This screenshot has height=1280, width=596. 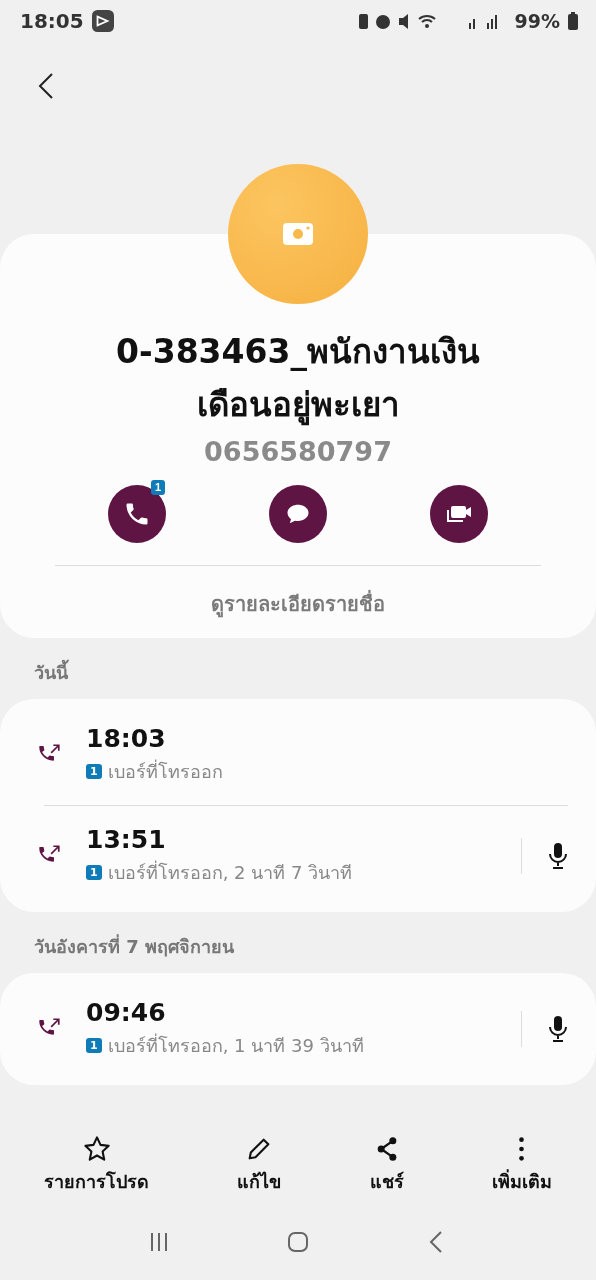 I want to click on call-detail: เบอร์ที่โทรออก, 2 นาที 7 วินาที, so click(x=230, y=872).